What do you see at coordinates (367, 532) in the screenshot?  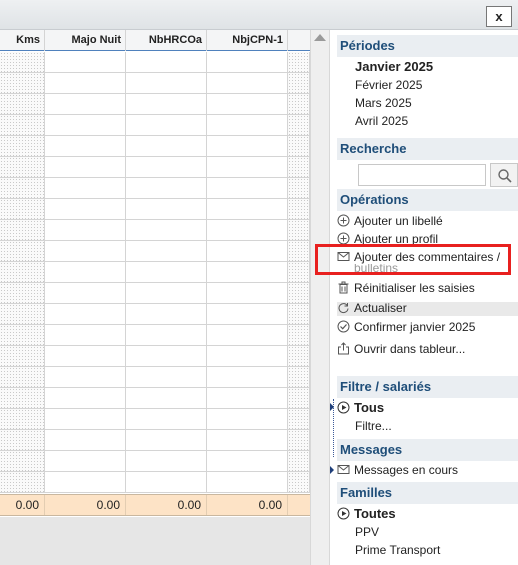 I see `family-item: PPV` at bounding box center [367, 532].